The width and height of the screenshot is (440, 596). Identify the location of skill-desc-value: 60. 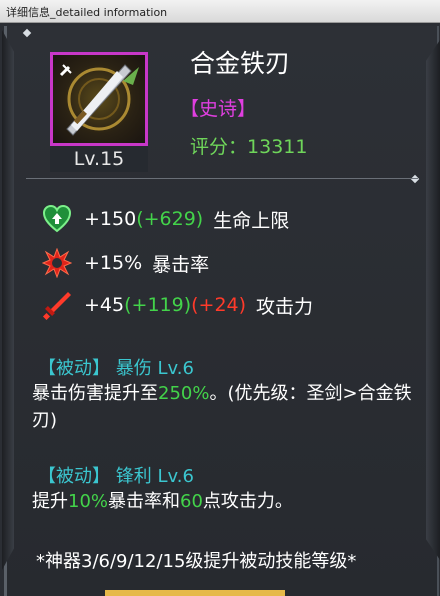
(191, 501).